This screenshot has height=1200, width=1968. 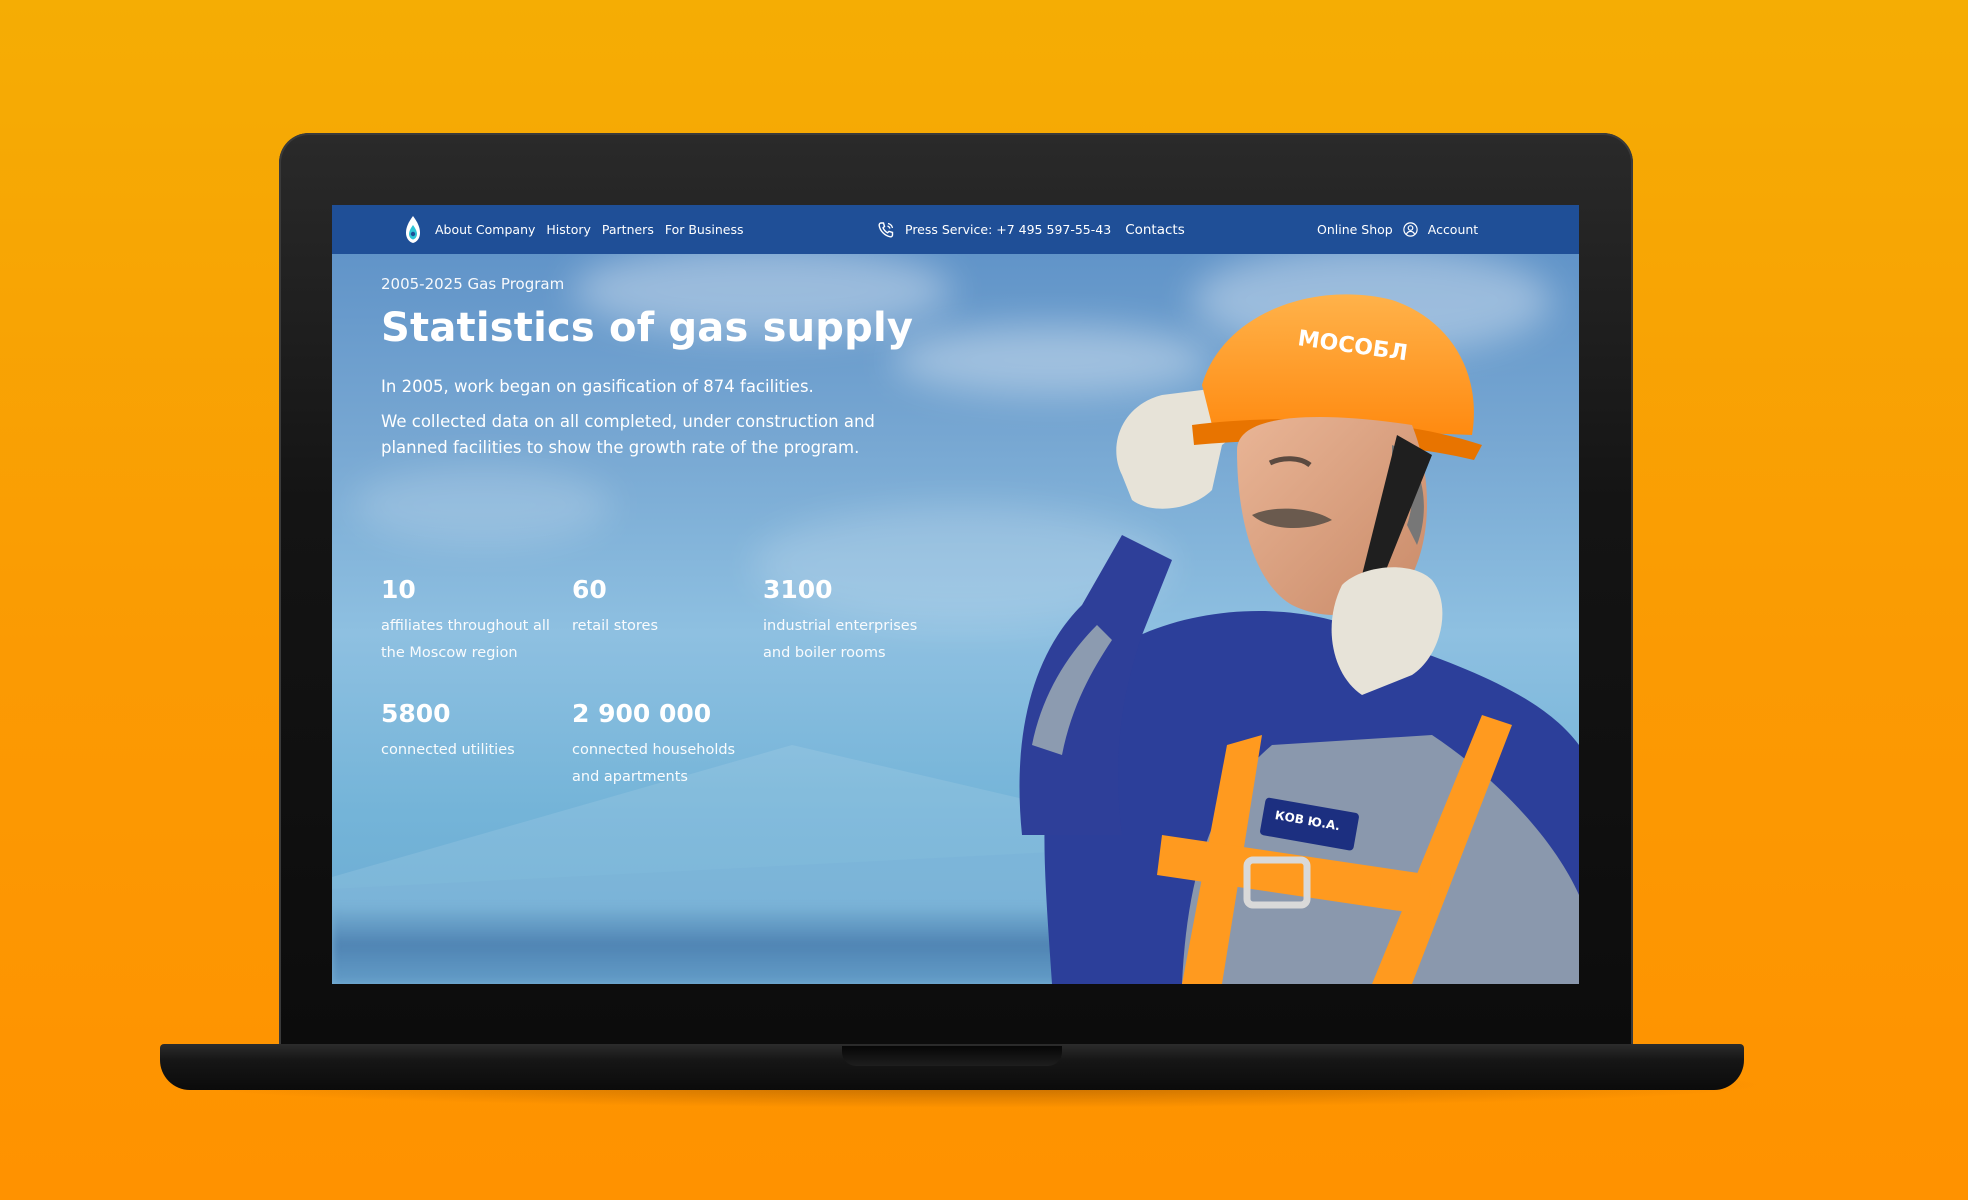 What do you see at coordinates (416, 713) in the screenshot?
I see `stat-value: 5800` at bounding box center [416, 713].